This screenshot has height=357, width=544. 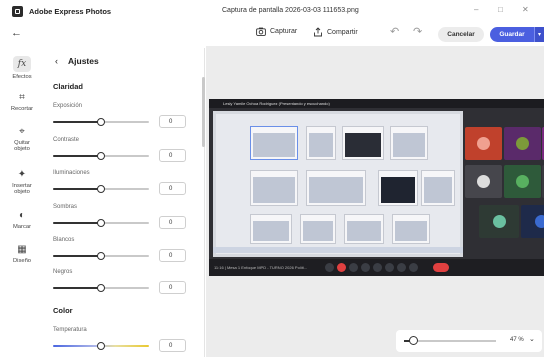 What do you see at coordinates (517, 340) in the screenshot?
I see `zoom-value: 47 %` at bounding box center [517, 340].